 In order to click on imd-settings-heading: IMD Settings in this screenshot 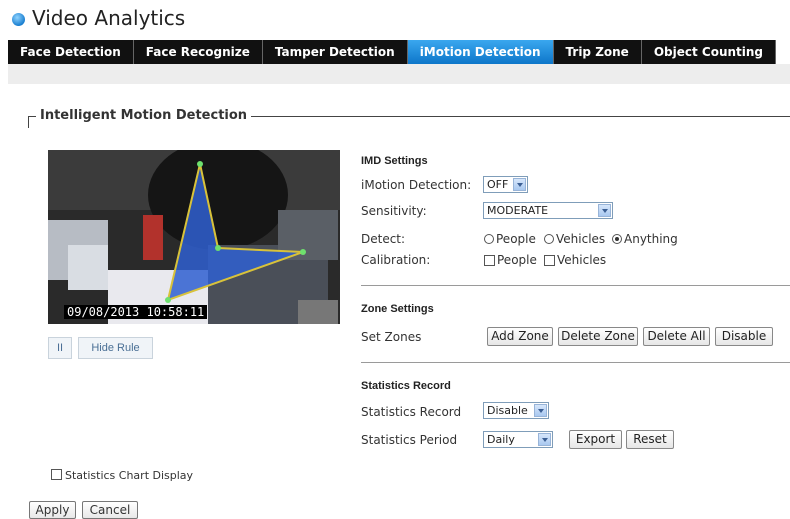, I will do `click(394, 161)`.